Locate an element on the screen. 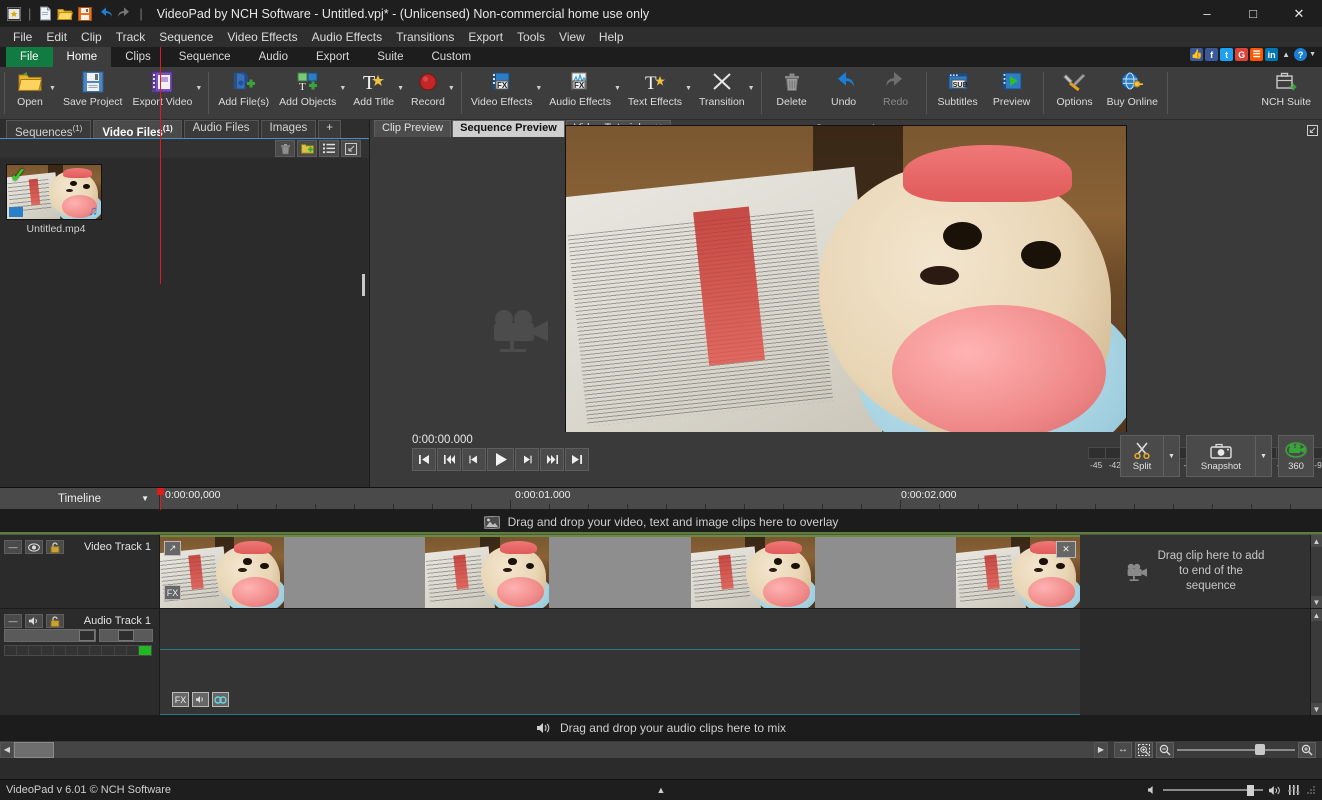 The image size is (1322, 800). google-plus-icon: G is located at coordinates (1242, 54).